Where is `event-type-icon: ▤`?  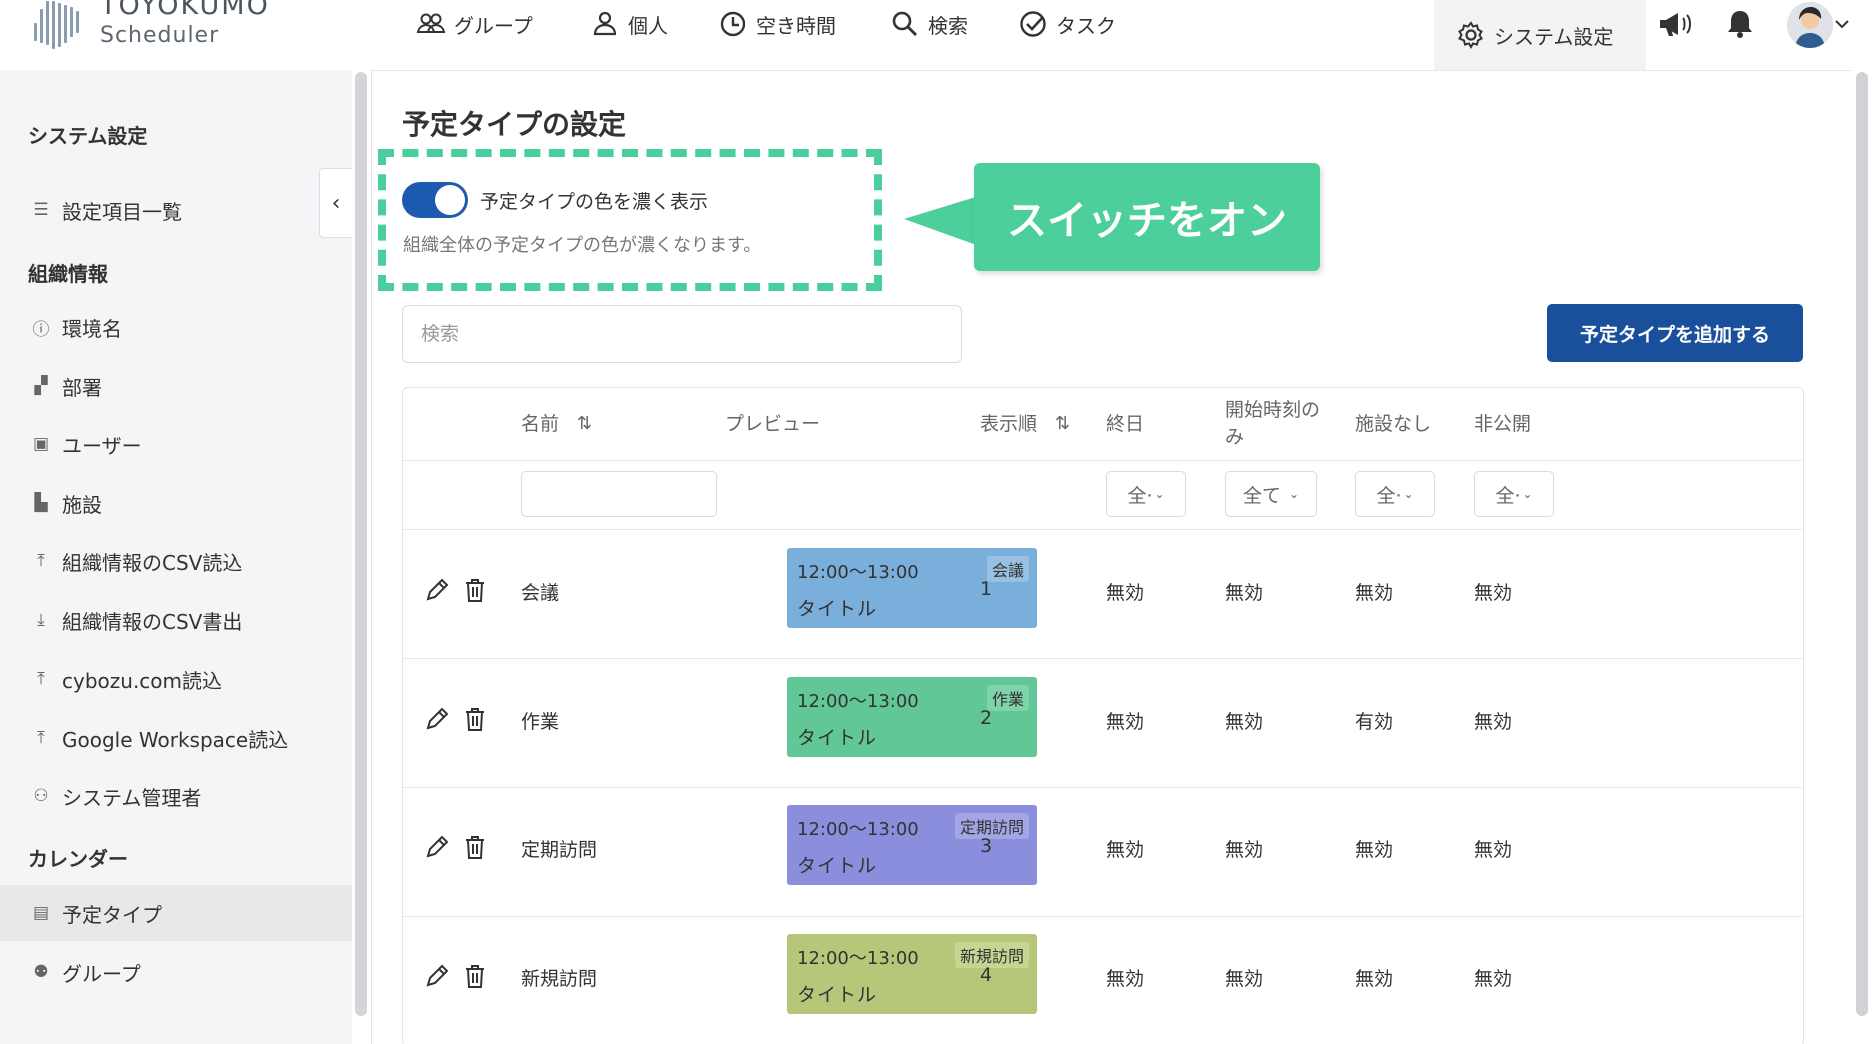
event-type-icon: ▤ is located at coordinates (41, 913).